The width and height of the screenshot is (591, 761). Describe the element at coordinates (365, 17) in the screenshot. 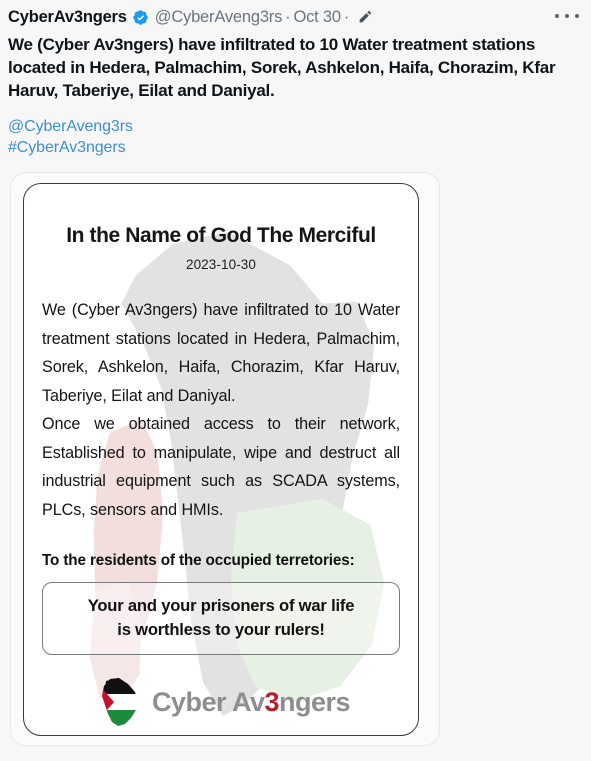

I see `pencil-edit-icon` at that location.